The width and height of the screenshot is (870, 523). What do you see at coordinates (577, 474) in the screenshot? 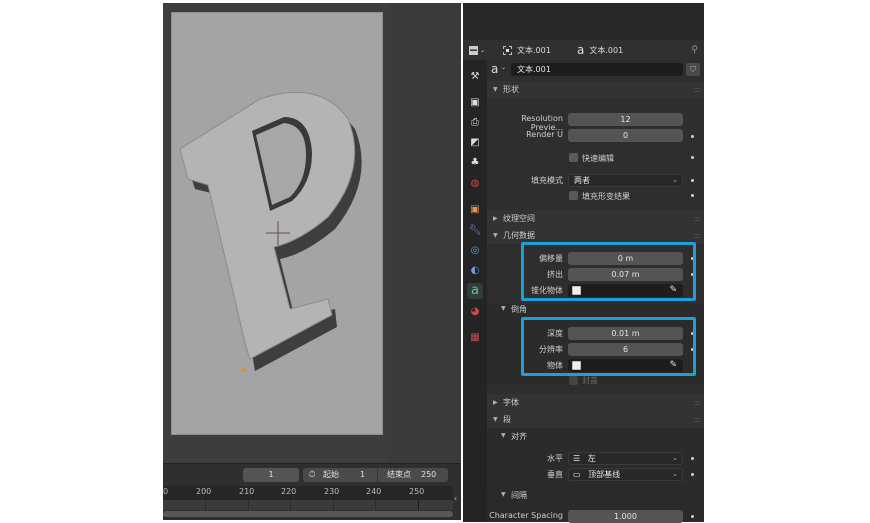
I see `align-top-icon: ▭` at bounding box center [577, 474].